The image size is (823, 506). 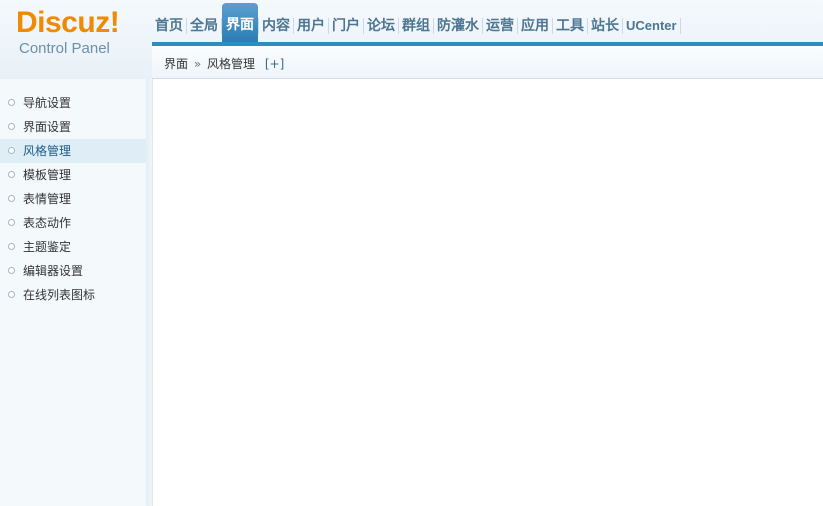 I want to click on nav-item-group: 群组, so click(x=416, y=21).